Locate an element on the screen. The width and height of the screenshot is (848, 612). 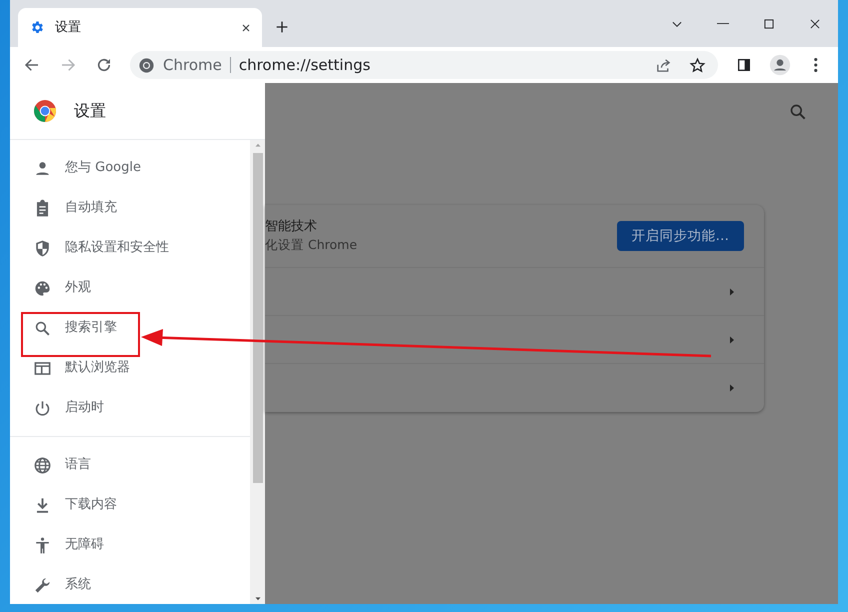
star-icon is located at coordinates (697, 65).